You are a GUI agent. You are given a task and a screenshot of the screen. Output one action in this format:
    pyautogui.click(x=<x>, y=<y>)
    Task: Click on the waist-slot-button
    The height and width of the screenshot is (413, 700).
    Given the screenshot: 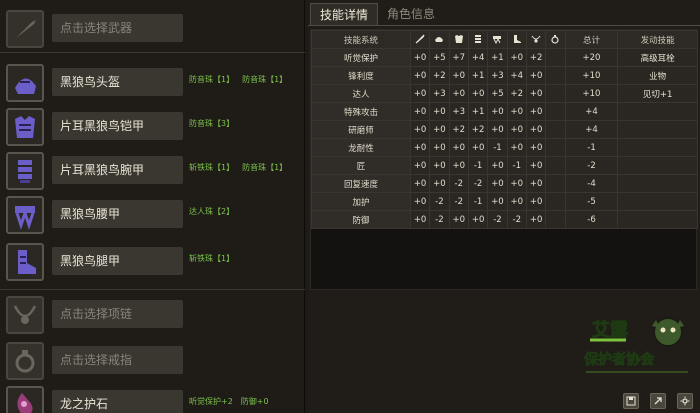 What is the action you would take?
    pyautogui.click(x=25, y=215)
    